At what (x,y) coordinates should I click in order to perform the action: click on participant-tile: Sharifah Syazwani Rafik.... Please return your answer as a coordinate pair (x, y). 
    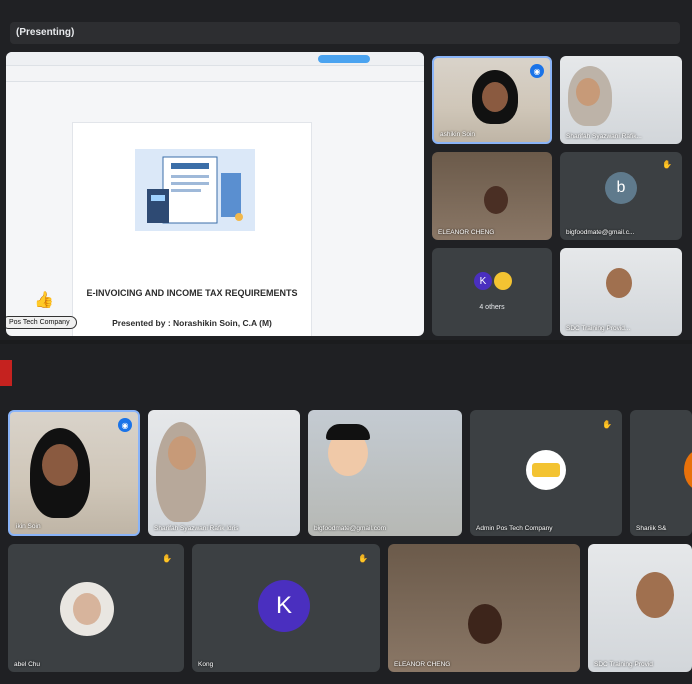
    Looking at the image, I should click on (621, 100).